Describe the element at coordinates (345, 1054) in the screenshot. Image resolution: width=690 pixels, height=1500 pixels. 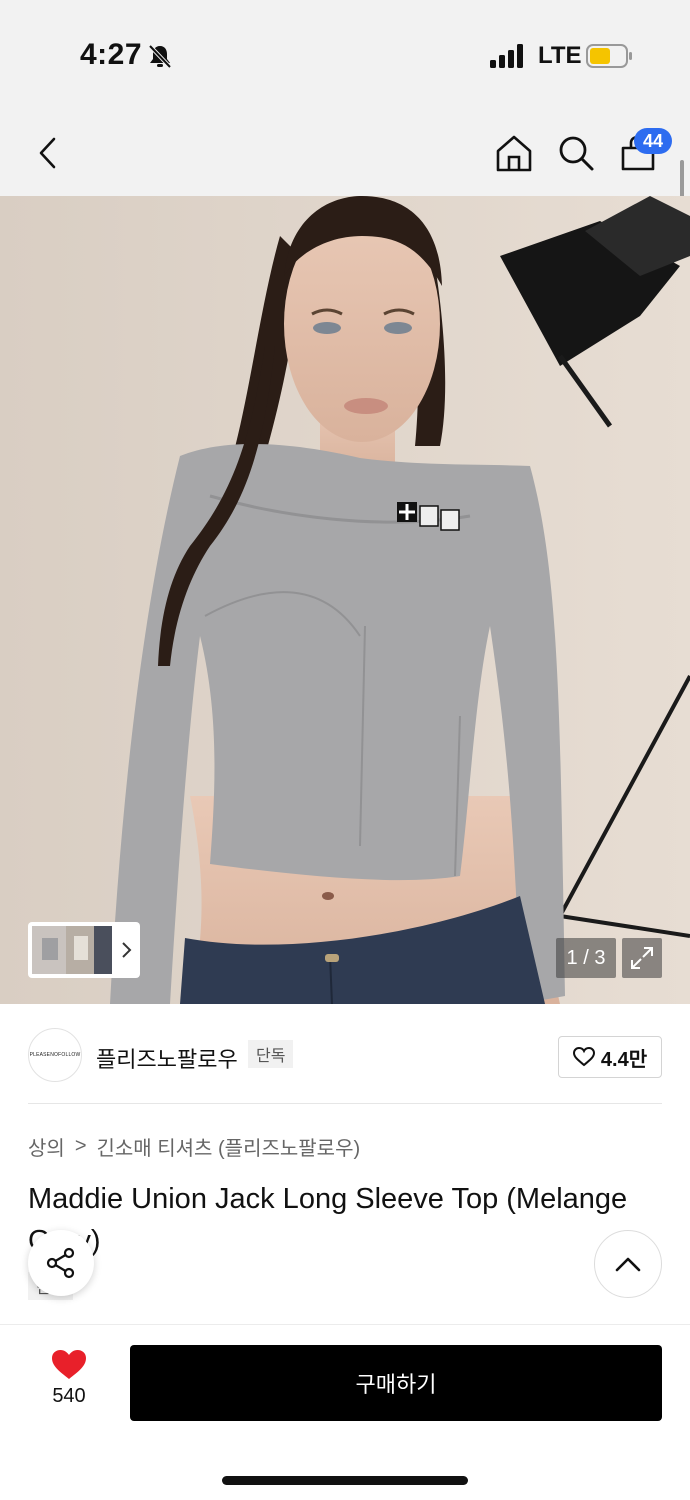
I see `brand-row: PLEASENOFOLLOW 플리즈노팔로우 단독 4.4만` at that location.